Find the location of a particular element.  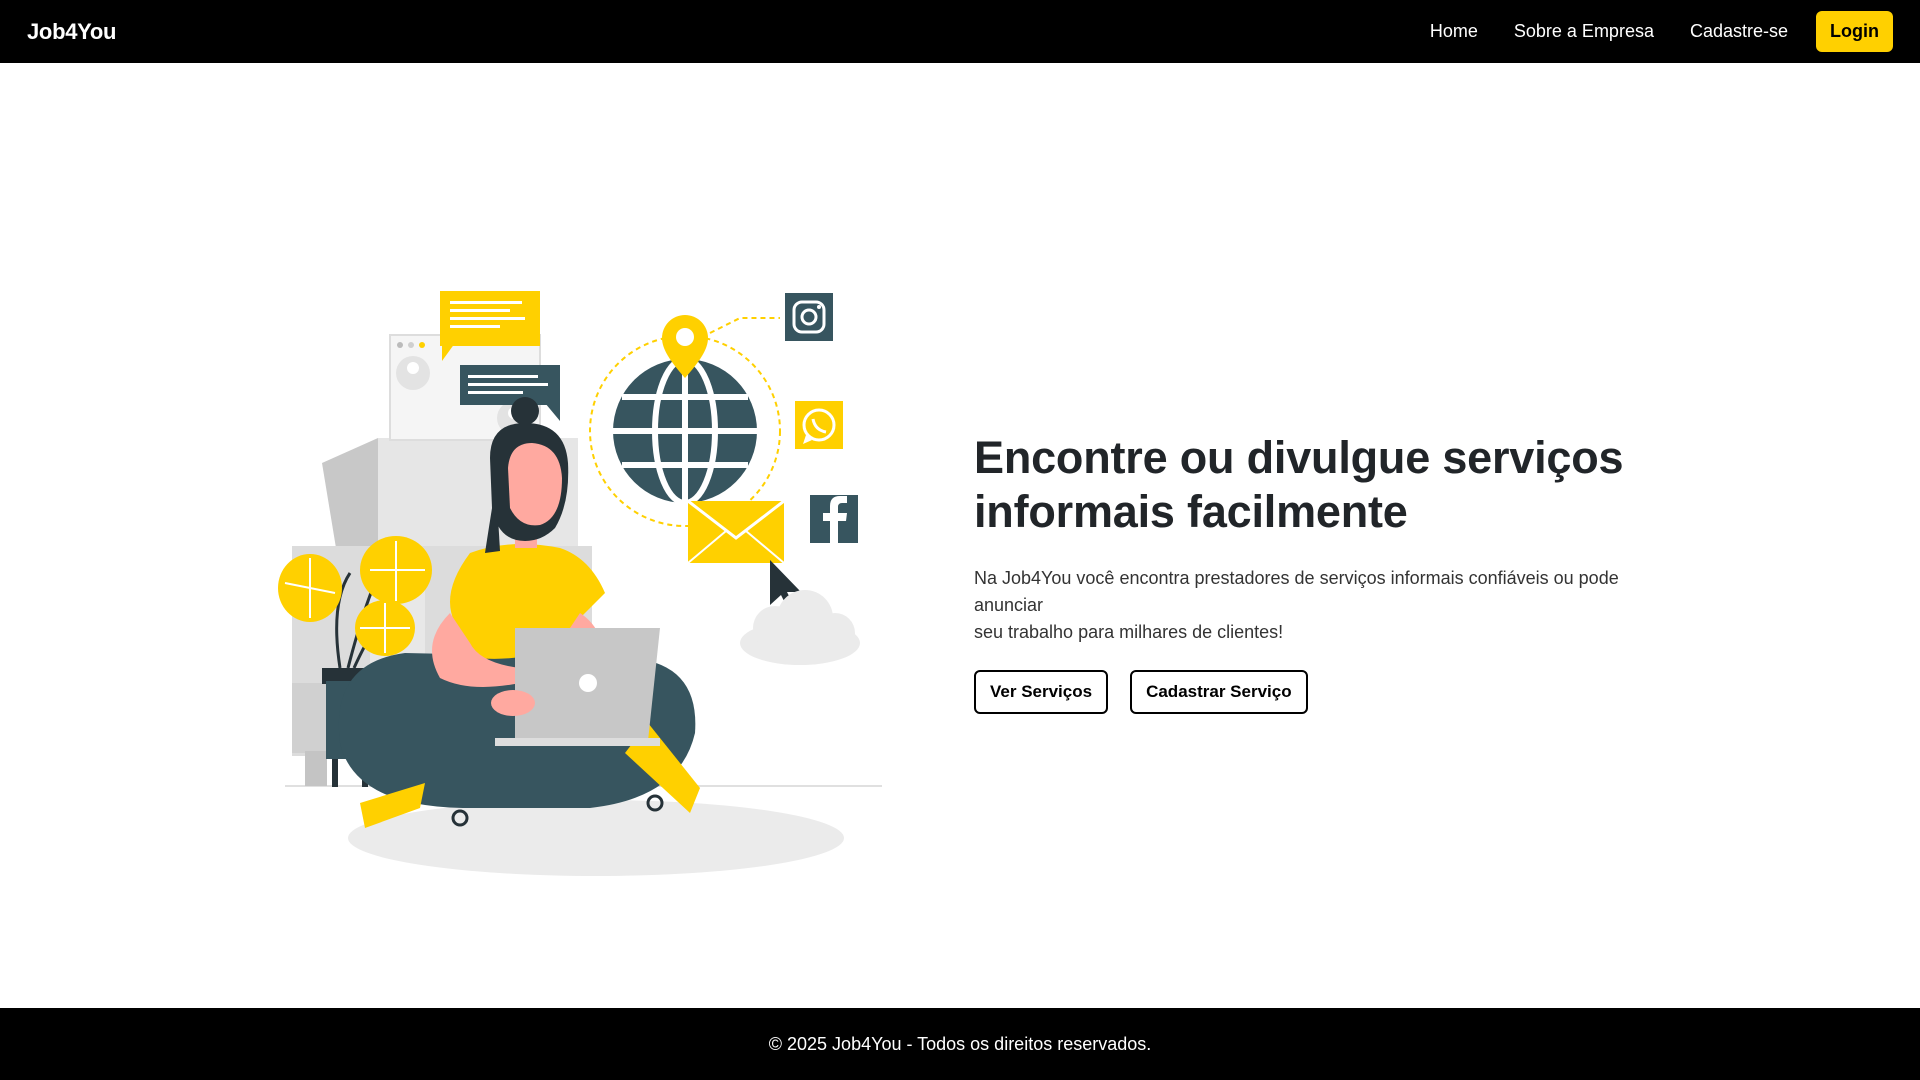

instagram-icon is located at coordinates (809, 317).